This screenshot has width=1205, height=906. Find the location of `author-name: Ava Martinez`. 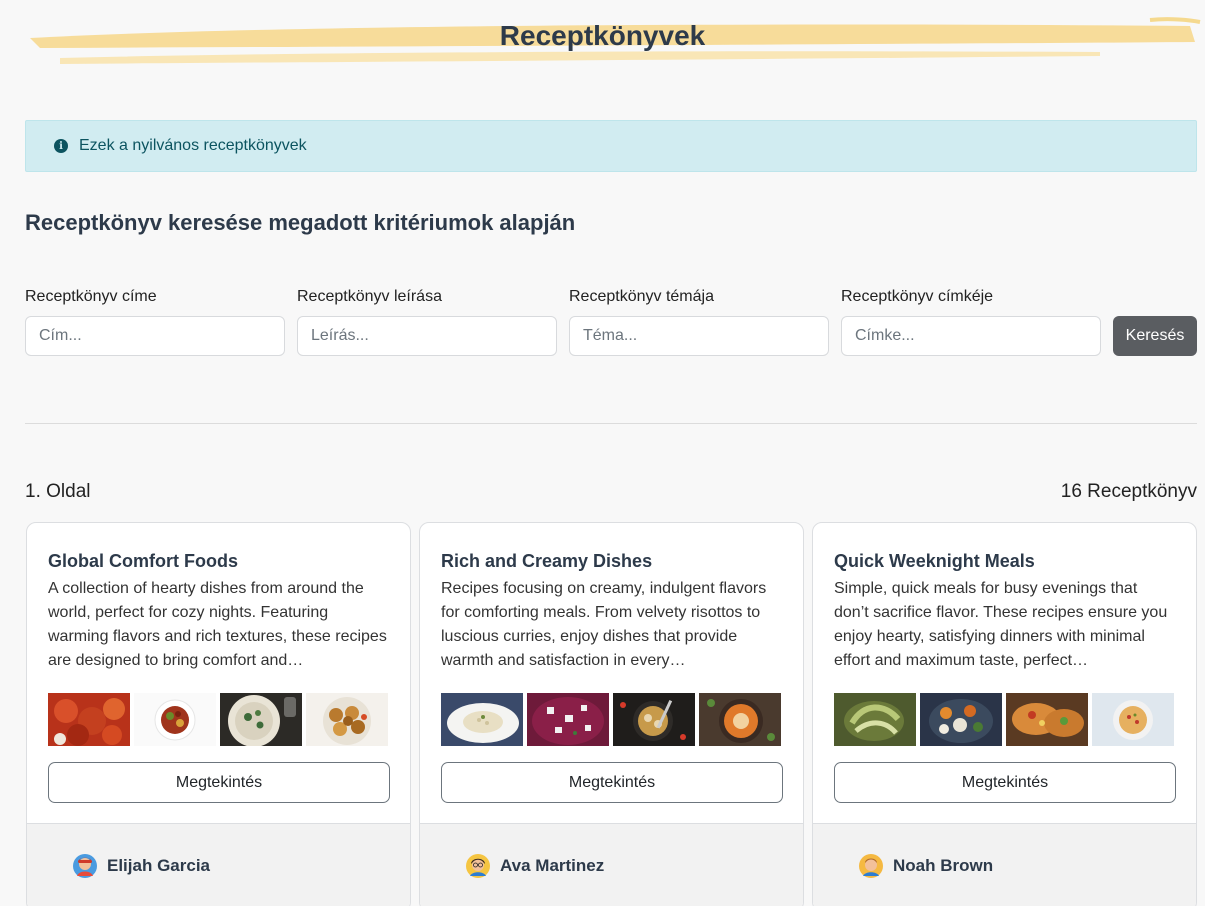

author-name: Ava Martinez is located at coordinates (552, 865).